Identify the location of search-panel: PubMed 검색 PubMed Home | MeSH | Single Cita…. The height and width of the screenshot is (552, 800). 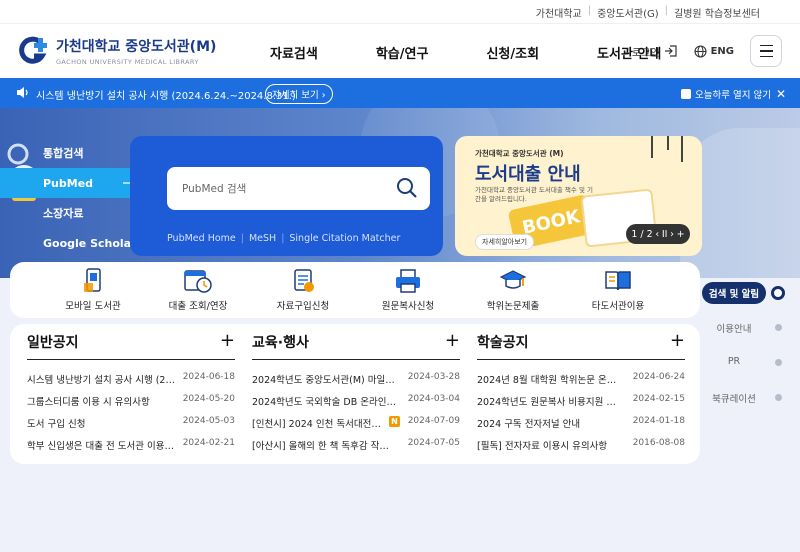
(286, 196).